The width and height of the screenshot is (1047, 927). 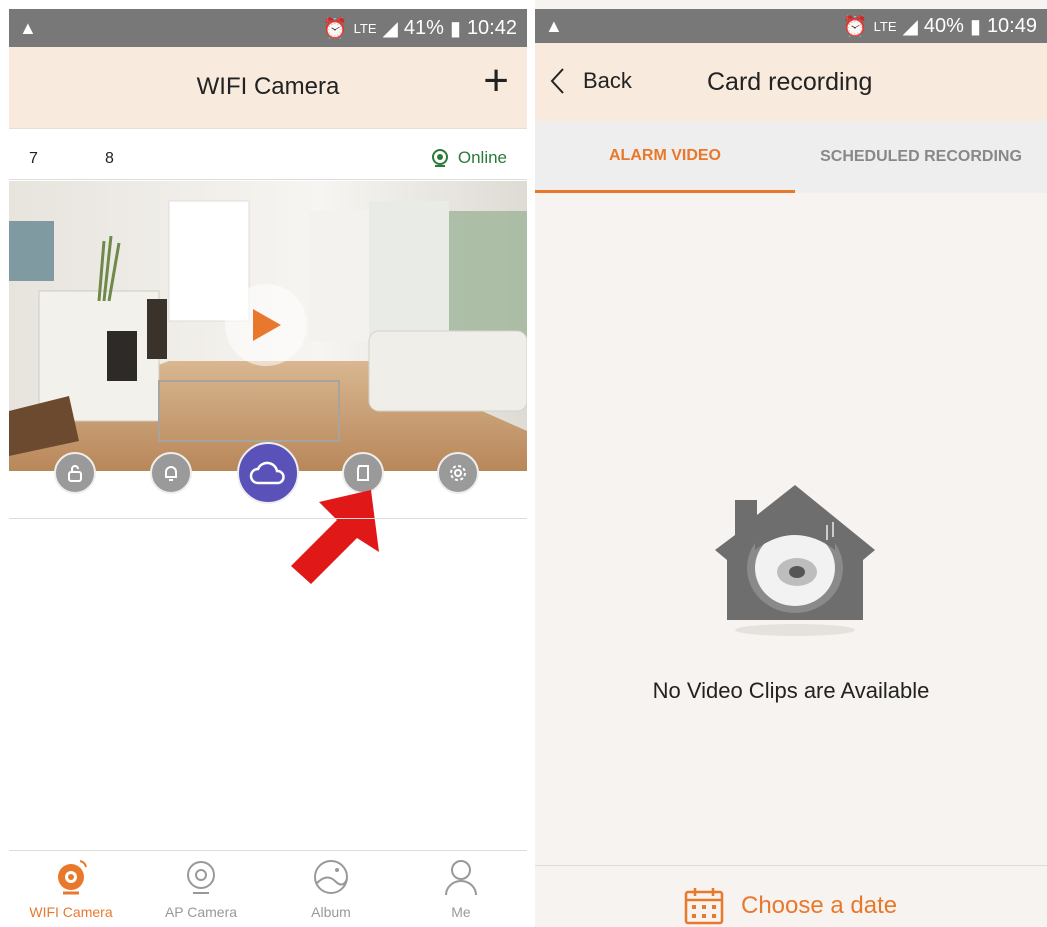 I want to click on app-header: WIFI Camera +, so click(x=268, y=88).